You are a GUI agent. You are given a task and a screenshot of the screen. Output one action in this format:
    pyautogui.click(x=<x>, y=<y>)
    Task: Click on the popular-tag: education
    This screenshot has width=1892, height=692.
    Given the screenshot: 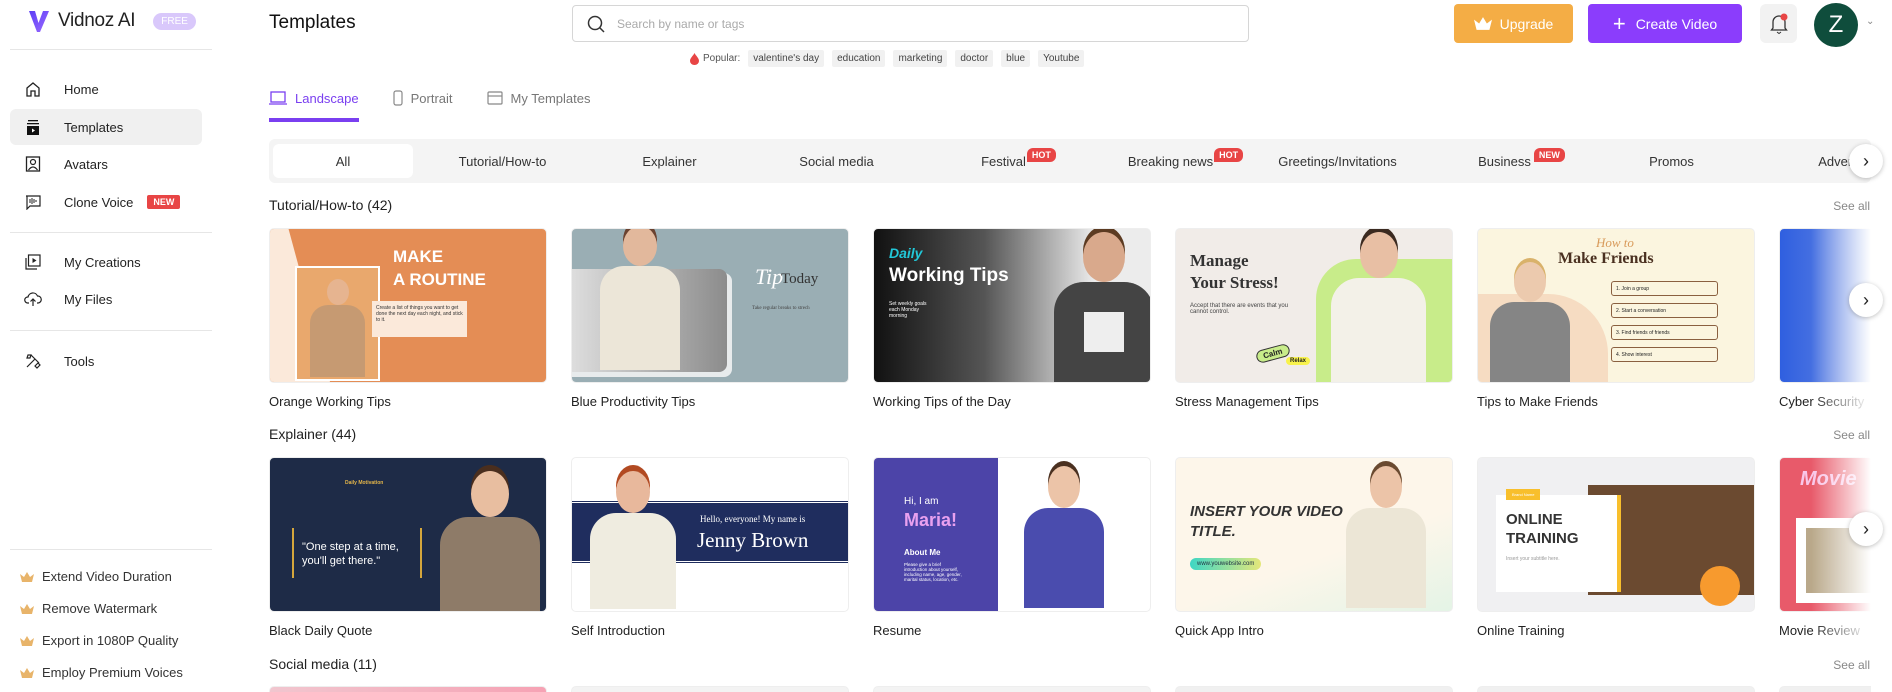 What is the action you would take?
    pyautogui.click(x=859, y=58)
    